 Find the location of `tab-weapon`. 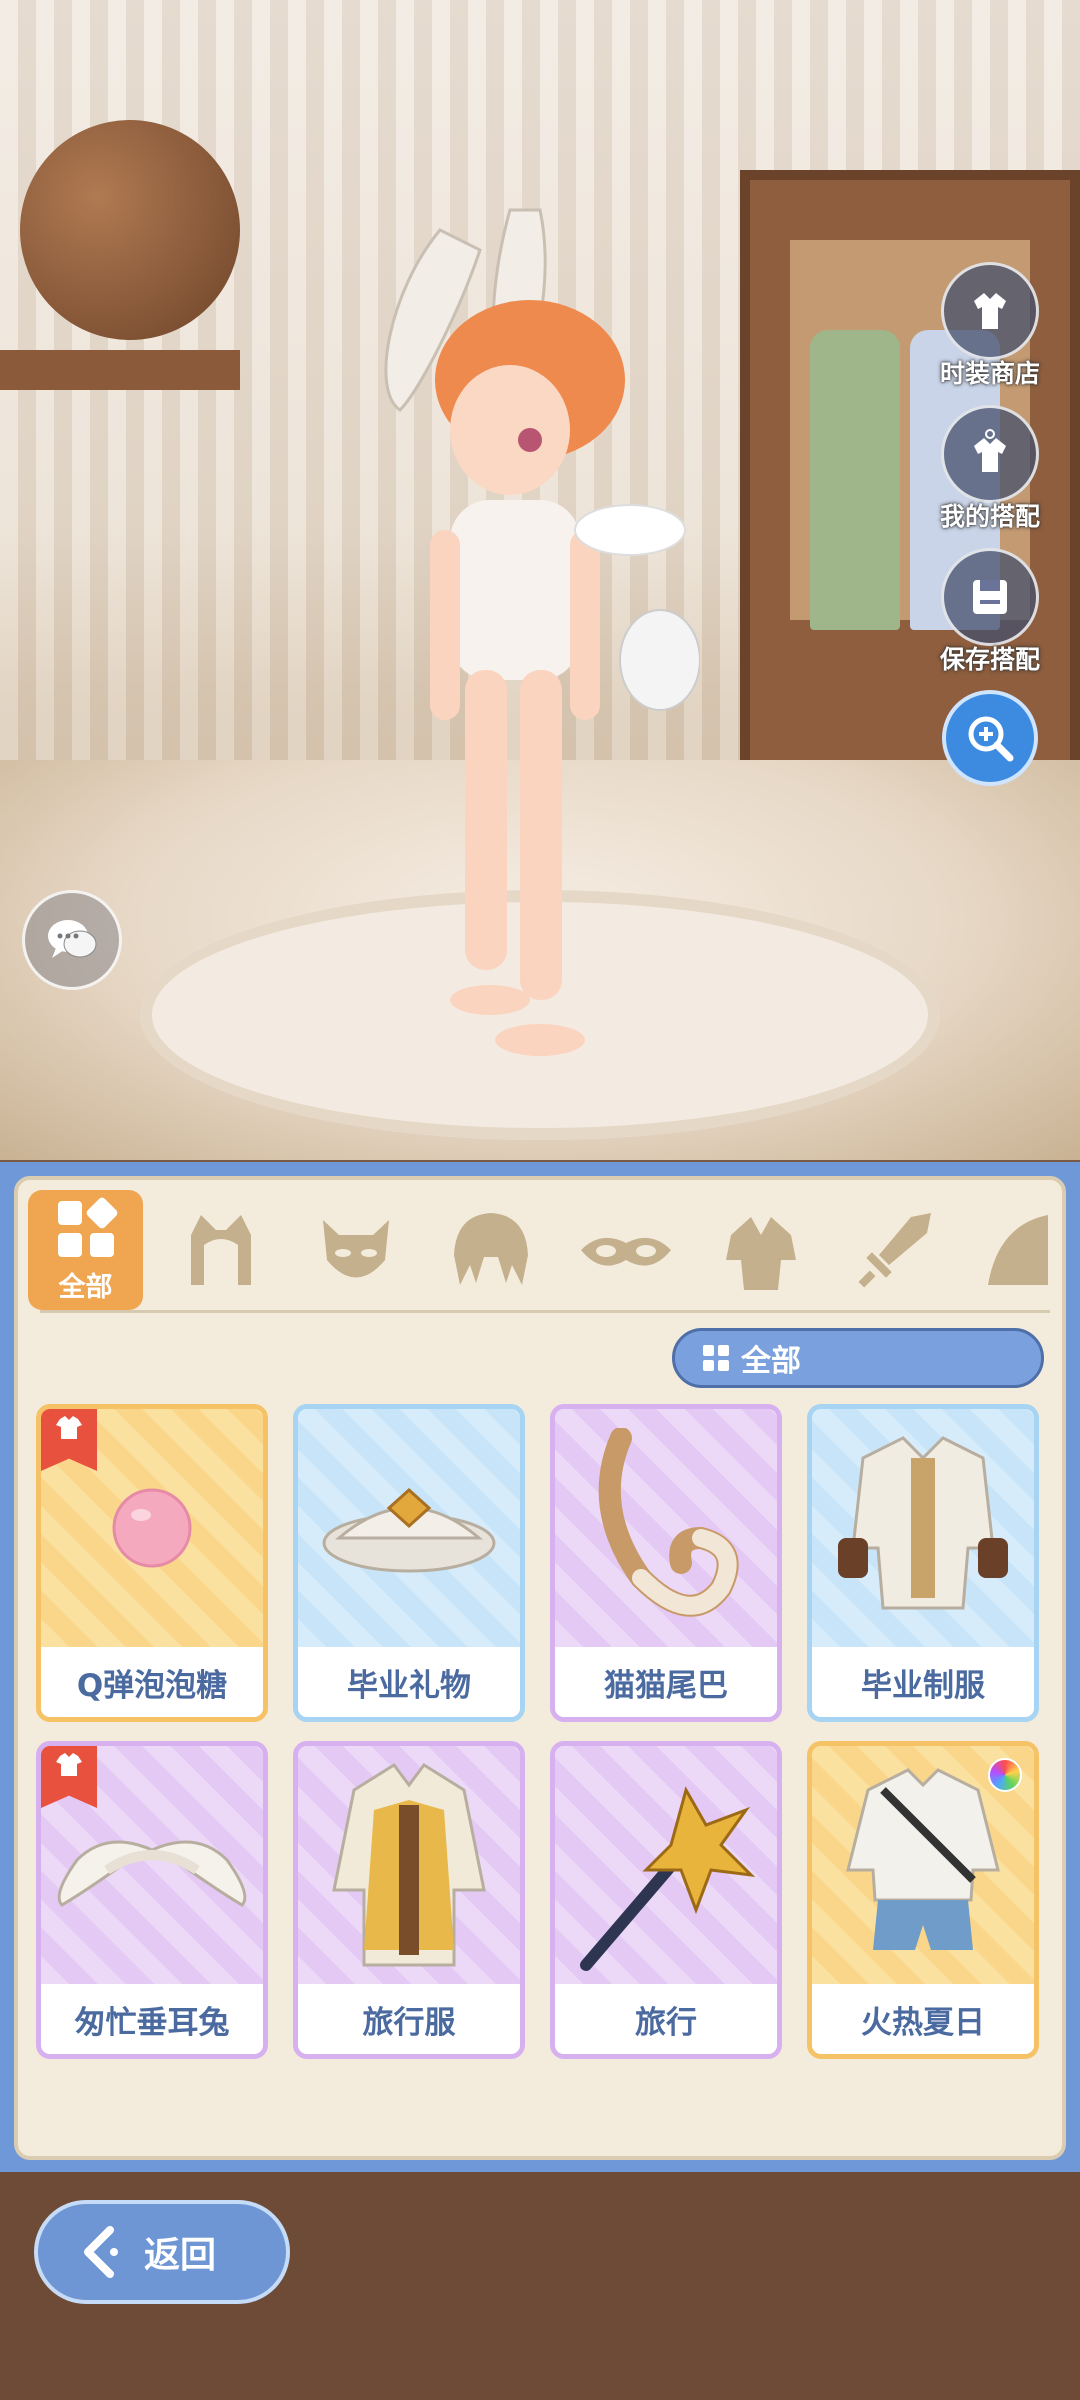

tab-weapon is located at coordinates (895, 1250).